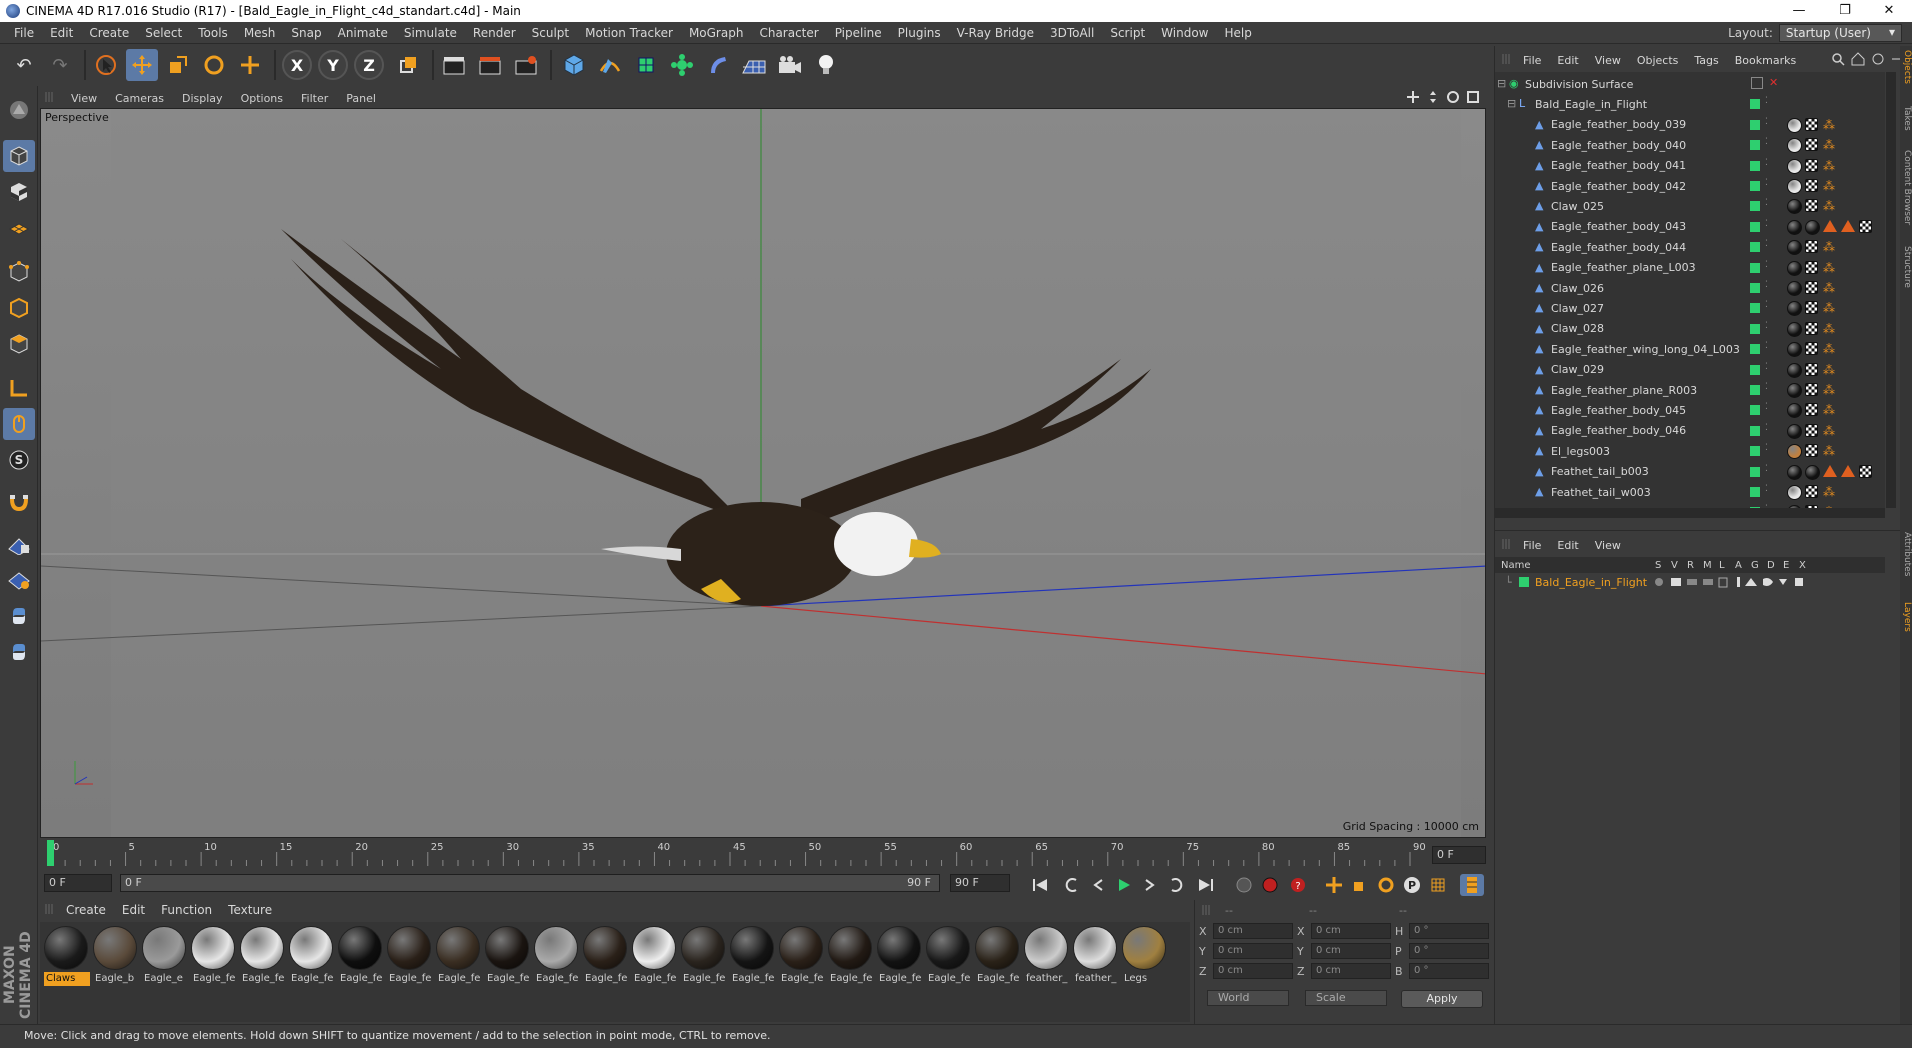 This screenshot has height=1048, width=1912. Describe the element at coordinates (1690, 451) in the screenshot. I see `object-row: ▲ El_legs003 ⁚ ⁂` at that location.